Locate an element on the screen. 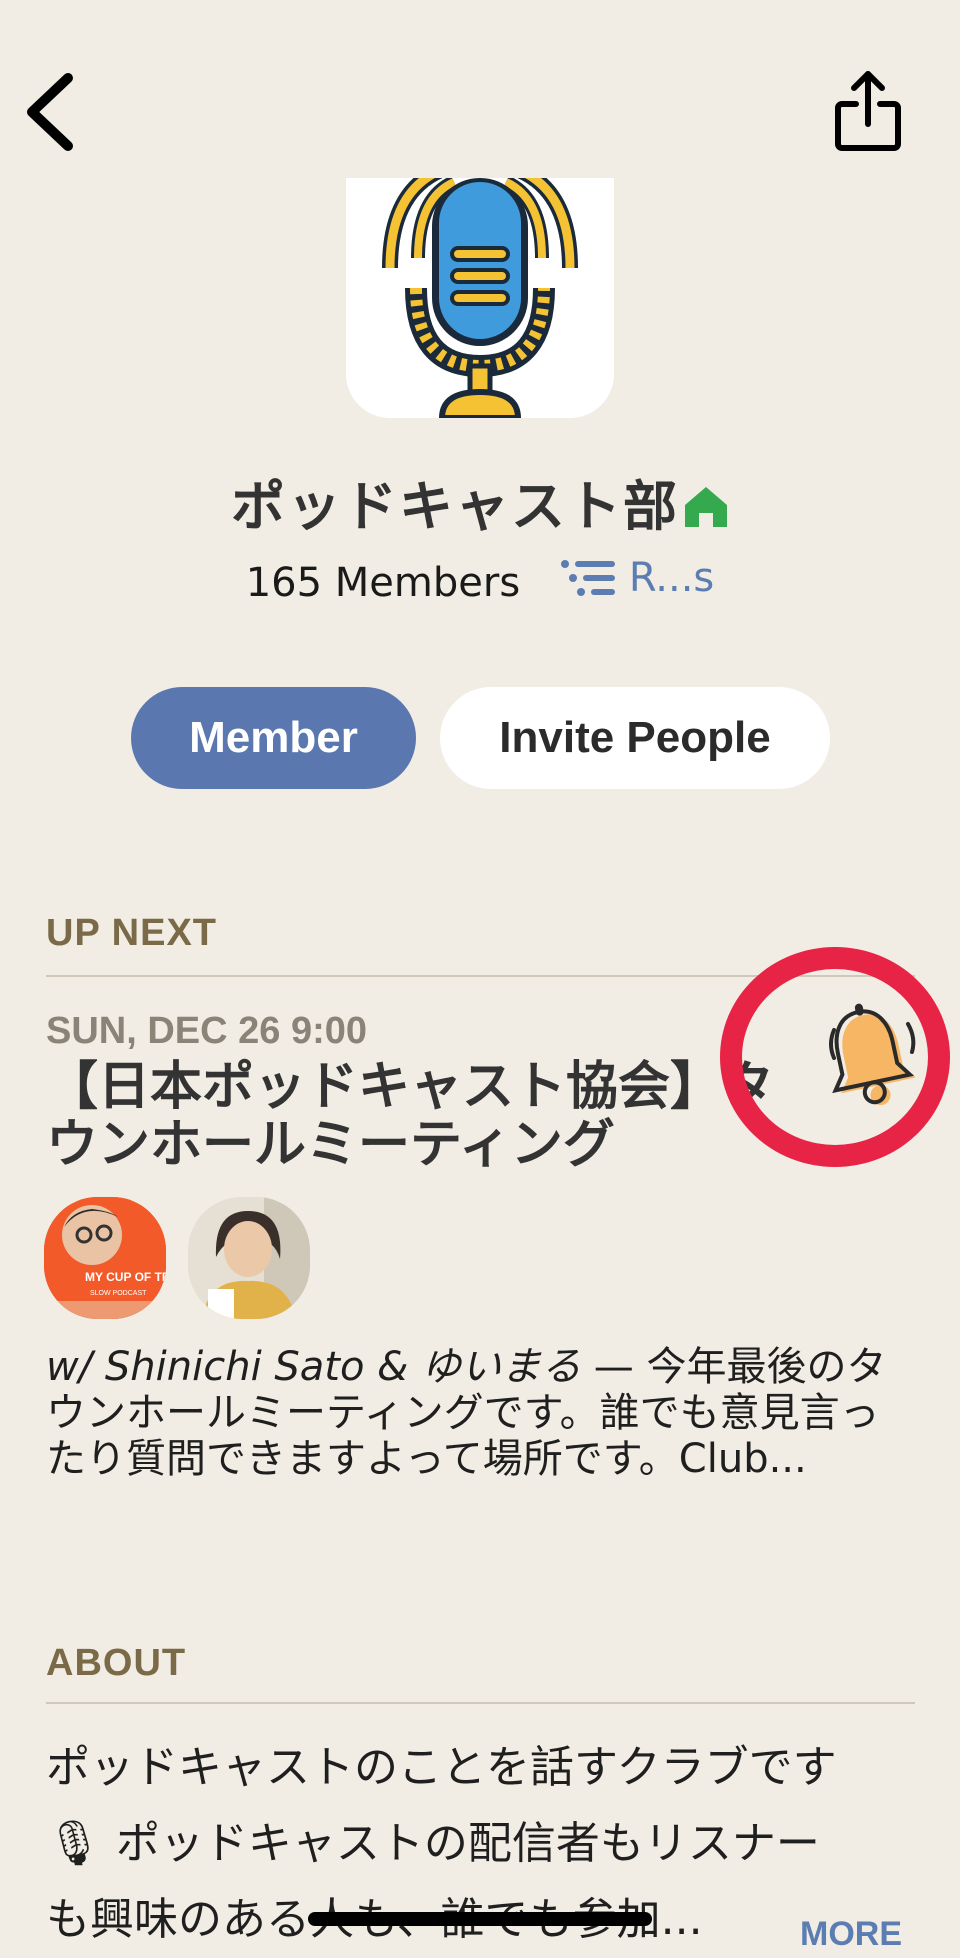 This screenshot has width=960, height=1958. bell-icon is located at coordinates (872, 1054).